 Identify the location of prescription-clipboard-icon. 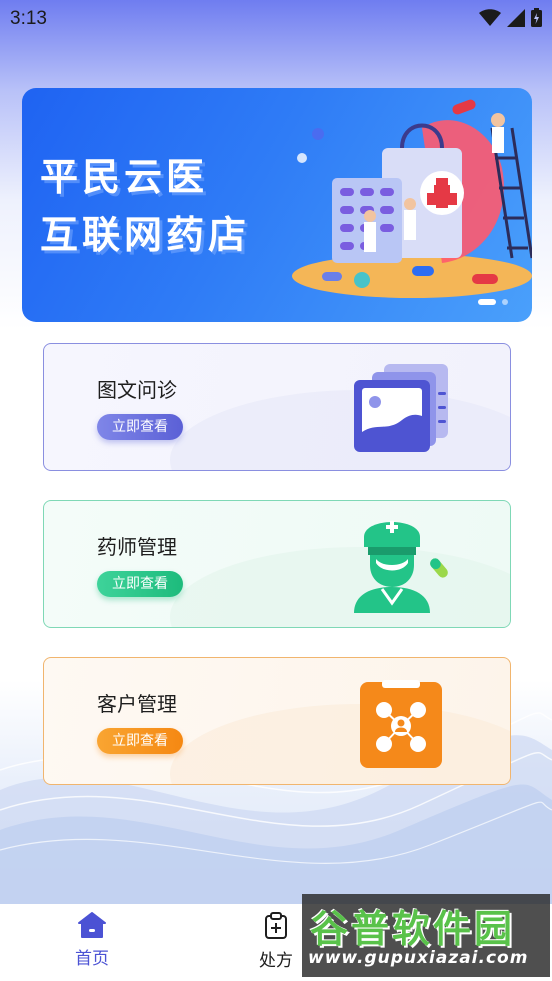
(276, 925).